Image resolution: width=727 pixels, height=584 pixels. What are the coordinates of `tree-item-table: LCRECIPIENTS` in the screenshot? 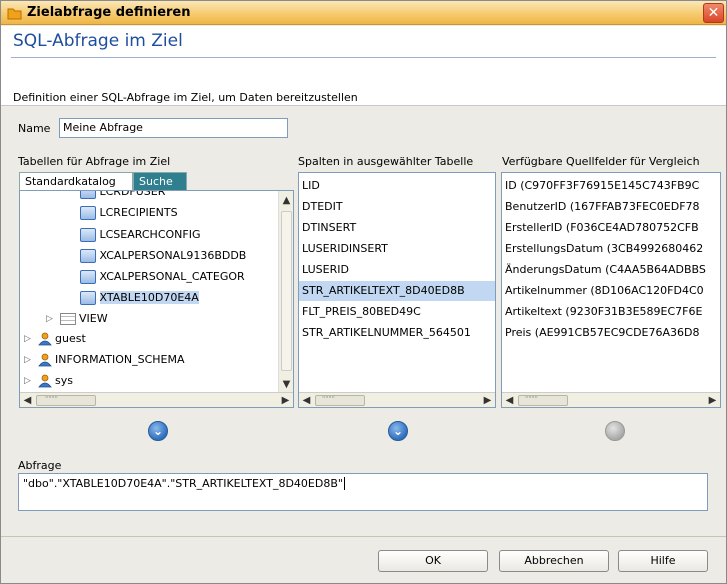 It's located at (129, 216).